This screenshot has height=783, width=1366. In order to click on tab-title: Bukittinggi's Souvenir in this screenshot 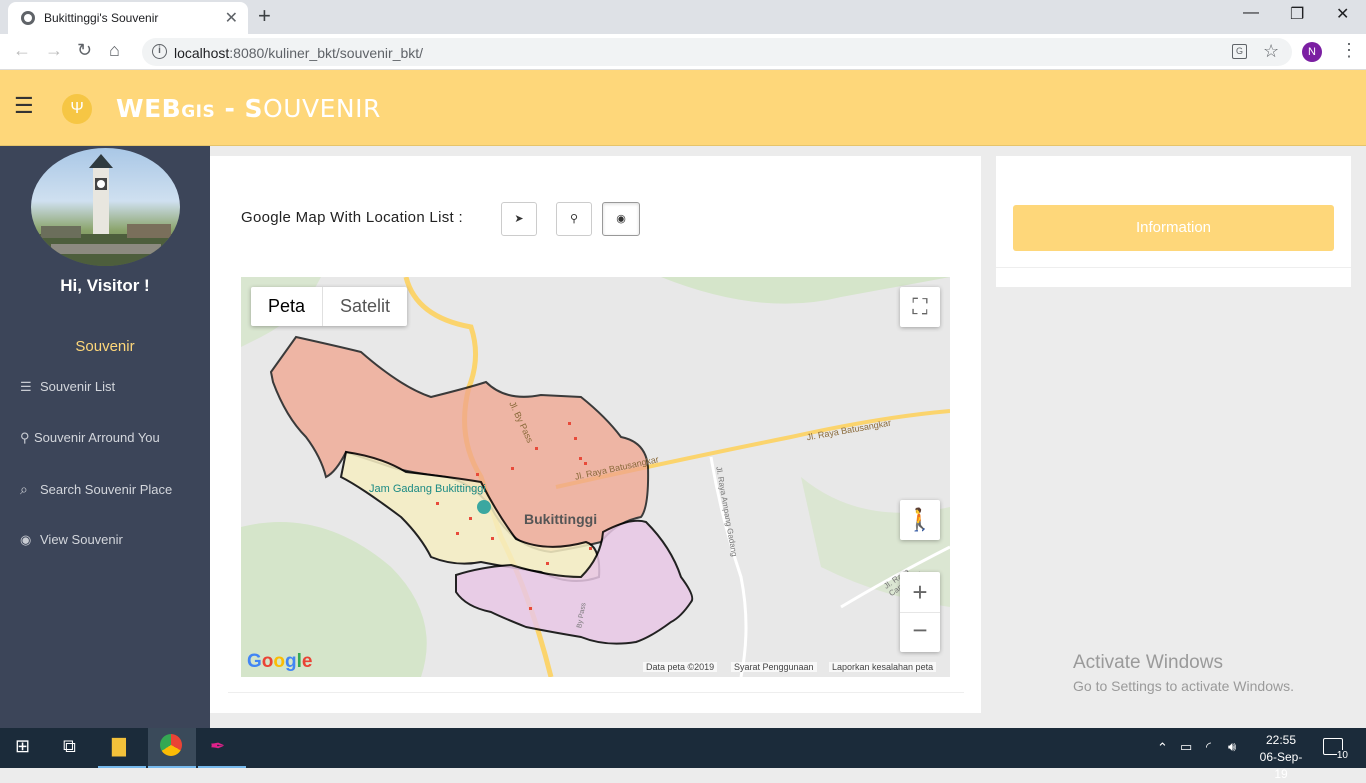, I will do `click(101, 18)`.